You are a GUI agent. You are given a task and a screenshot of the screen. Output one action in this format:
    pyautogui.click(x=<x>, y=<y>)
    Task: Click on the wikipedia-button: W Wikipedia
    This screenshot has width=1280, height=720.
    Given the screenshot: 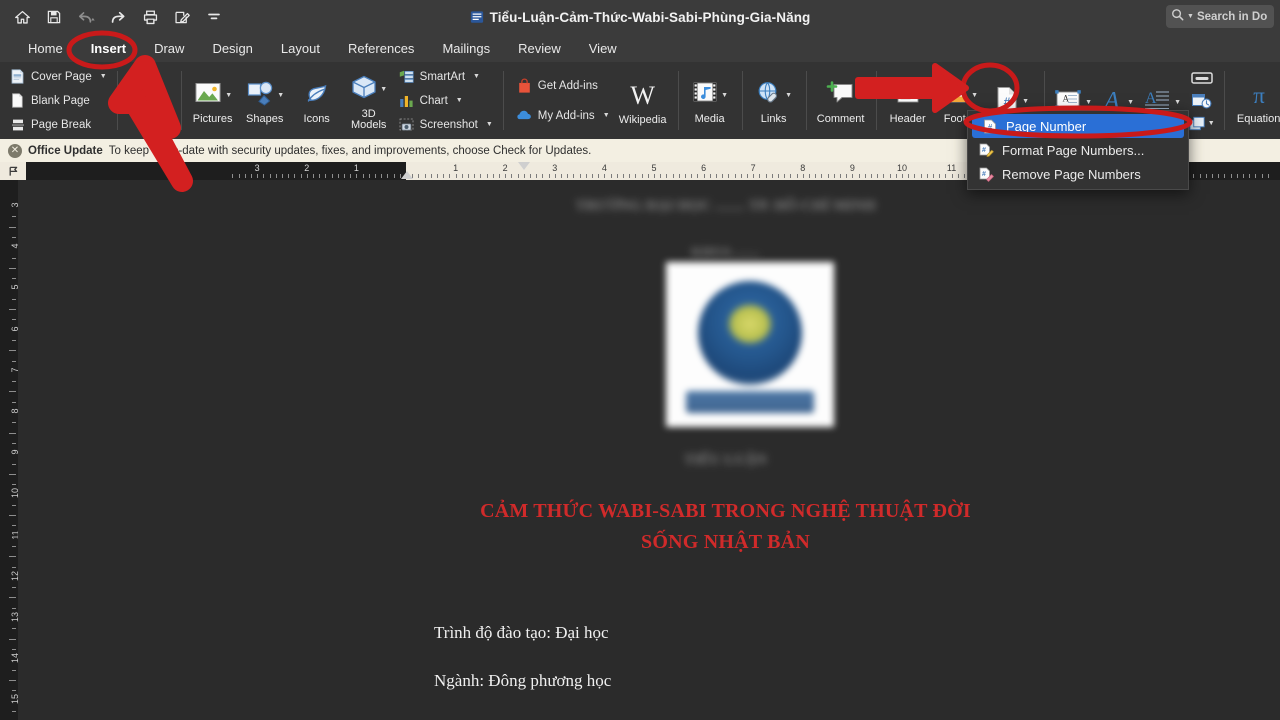 What is the action you would take?
    pyautogui.click(x=643, y=100)
    